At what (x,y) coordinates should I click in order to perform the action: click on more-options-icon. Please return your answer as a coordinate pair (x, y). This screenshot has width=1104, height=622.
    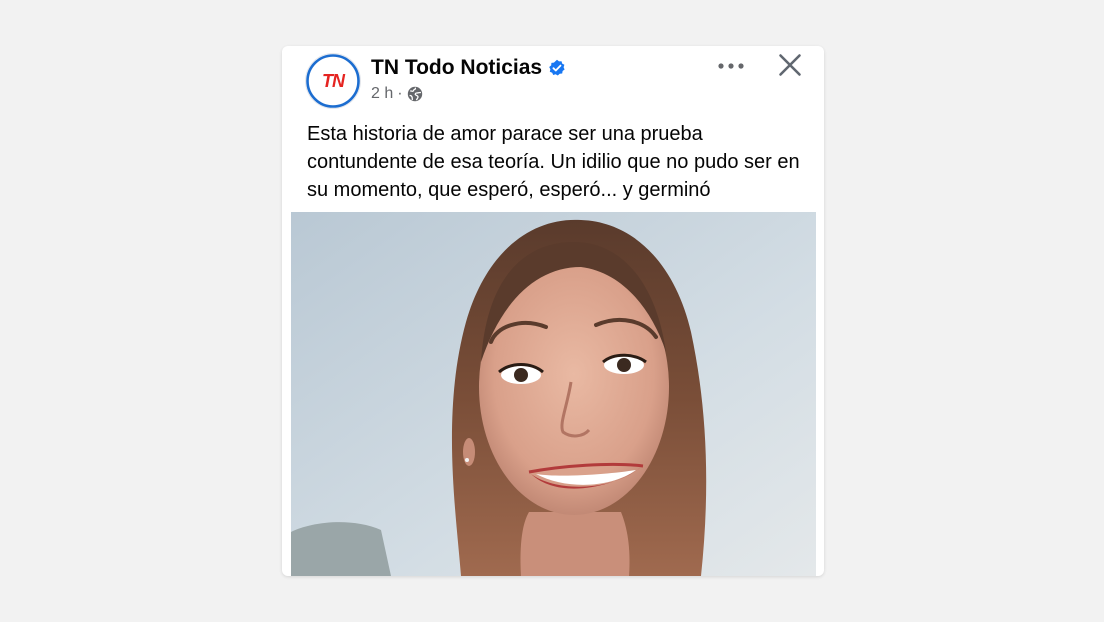
    Looking at the image, I should click on (731, 66).